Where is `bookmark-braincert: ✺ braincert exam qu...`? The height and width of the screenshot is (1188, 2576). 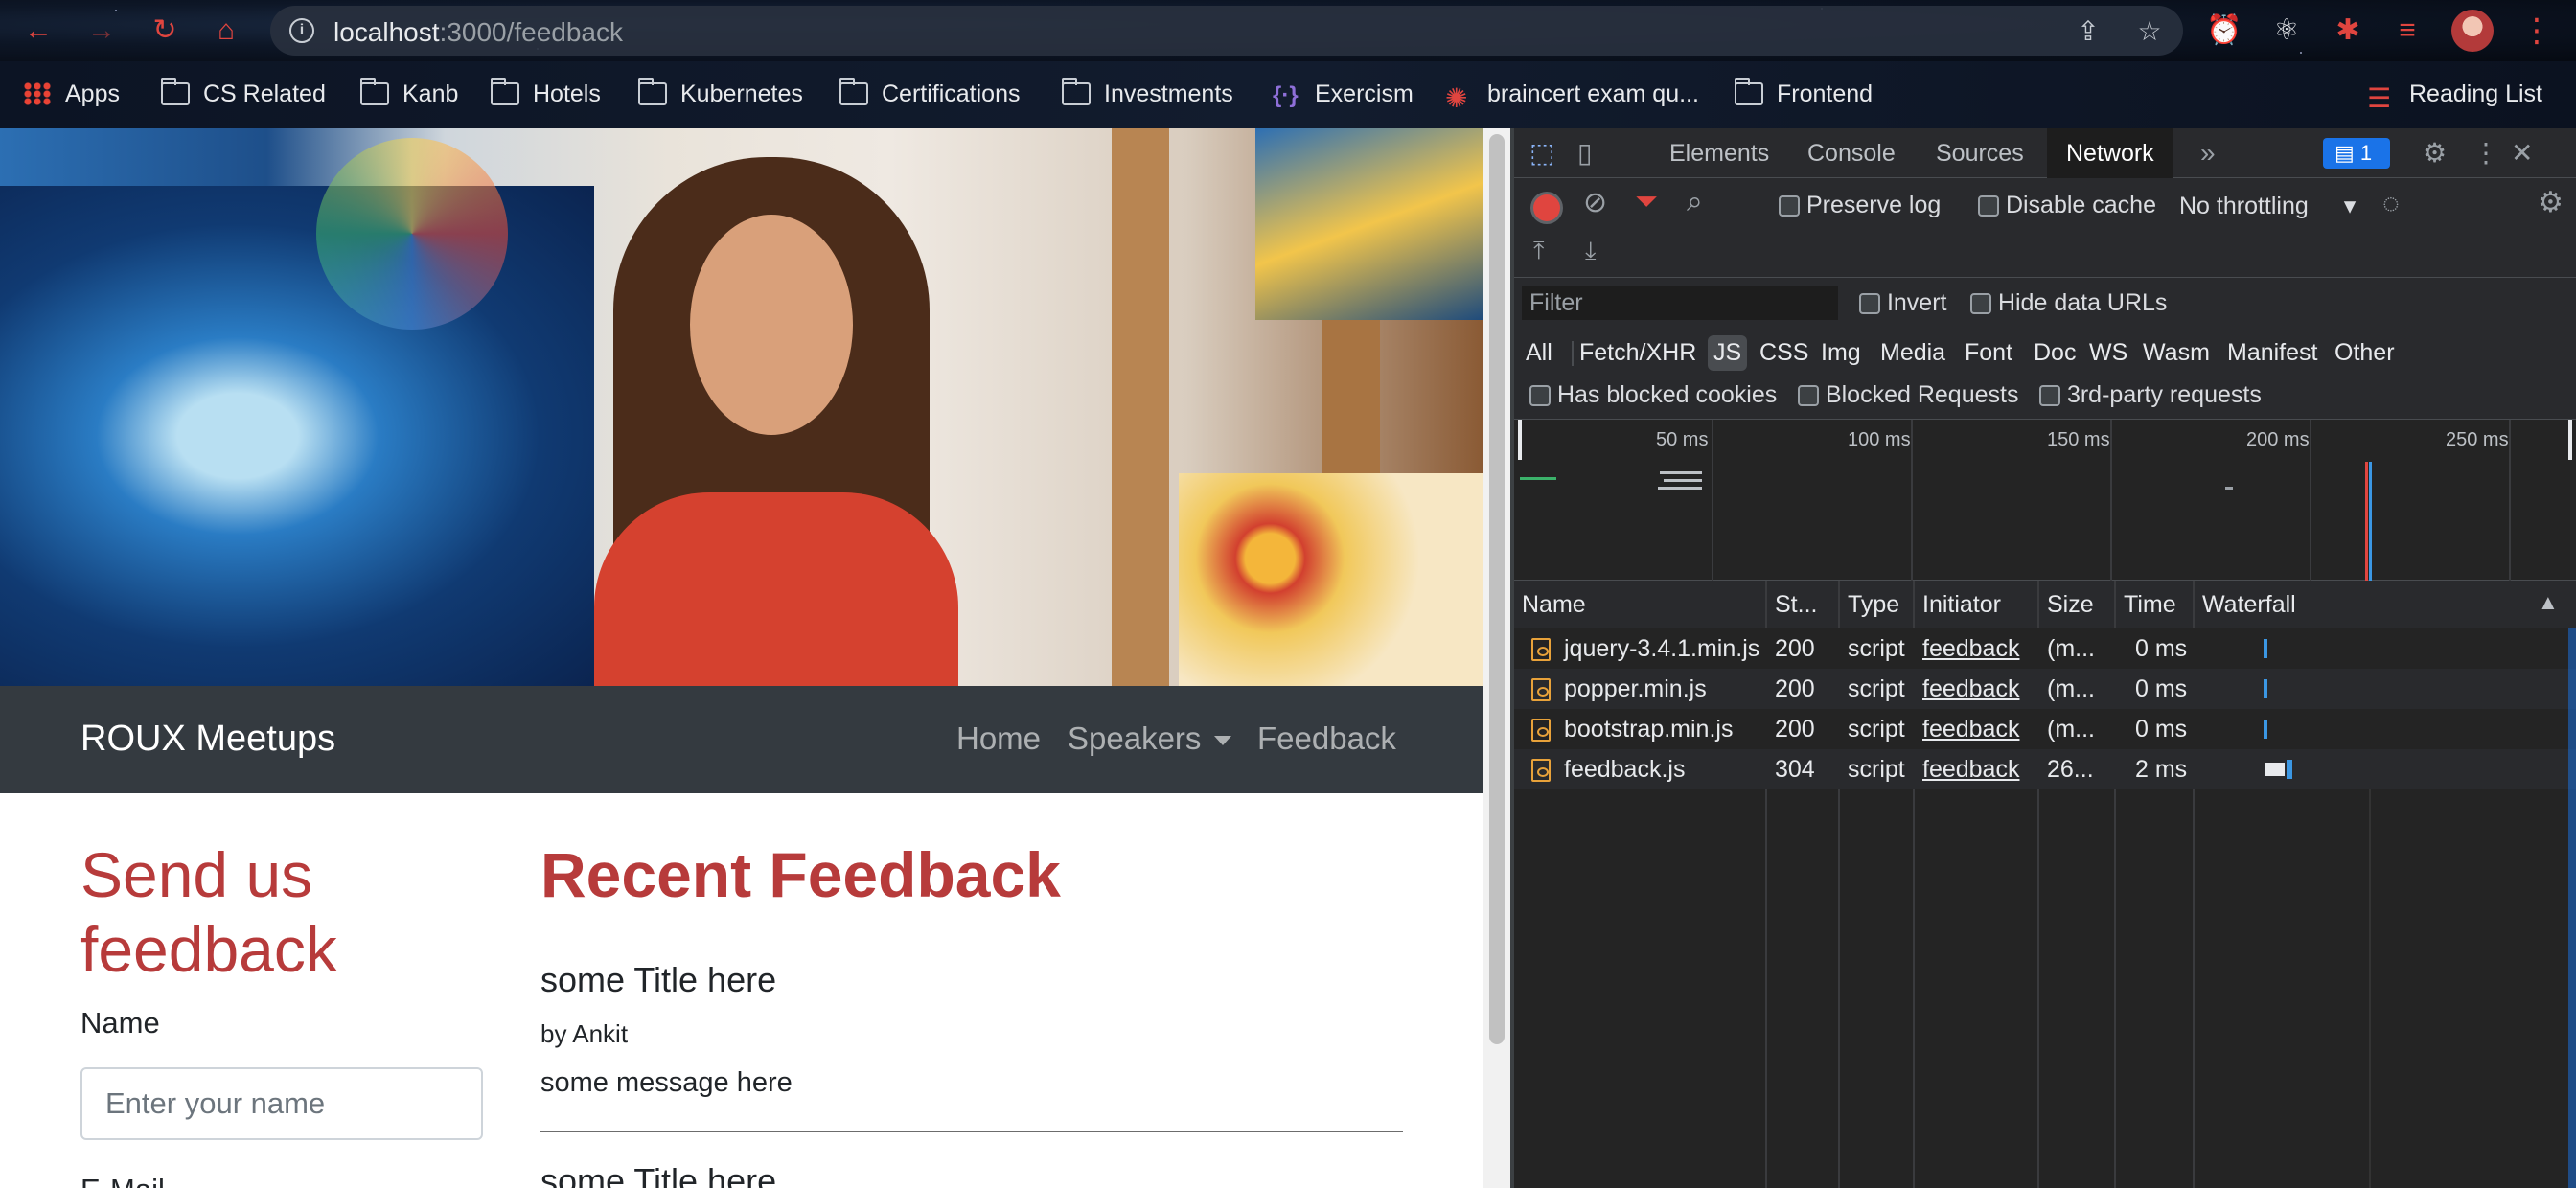
bookmark-braincert: ✺ braincert exam qu... is located at coordinates (1572, 95).